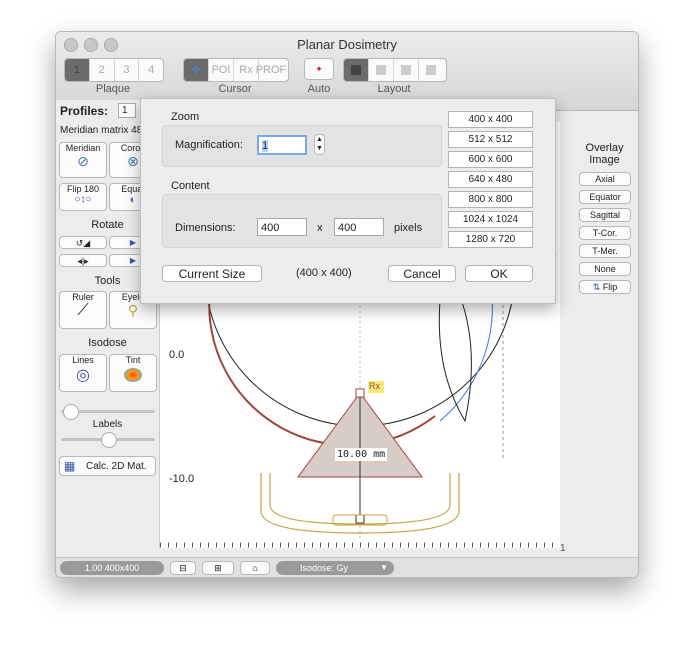  What do you see at coordinates (182, 479) in the screenshot?
I see `y-tick-minus-10: -10.0` at bounding box center [182, 479].